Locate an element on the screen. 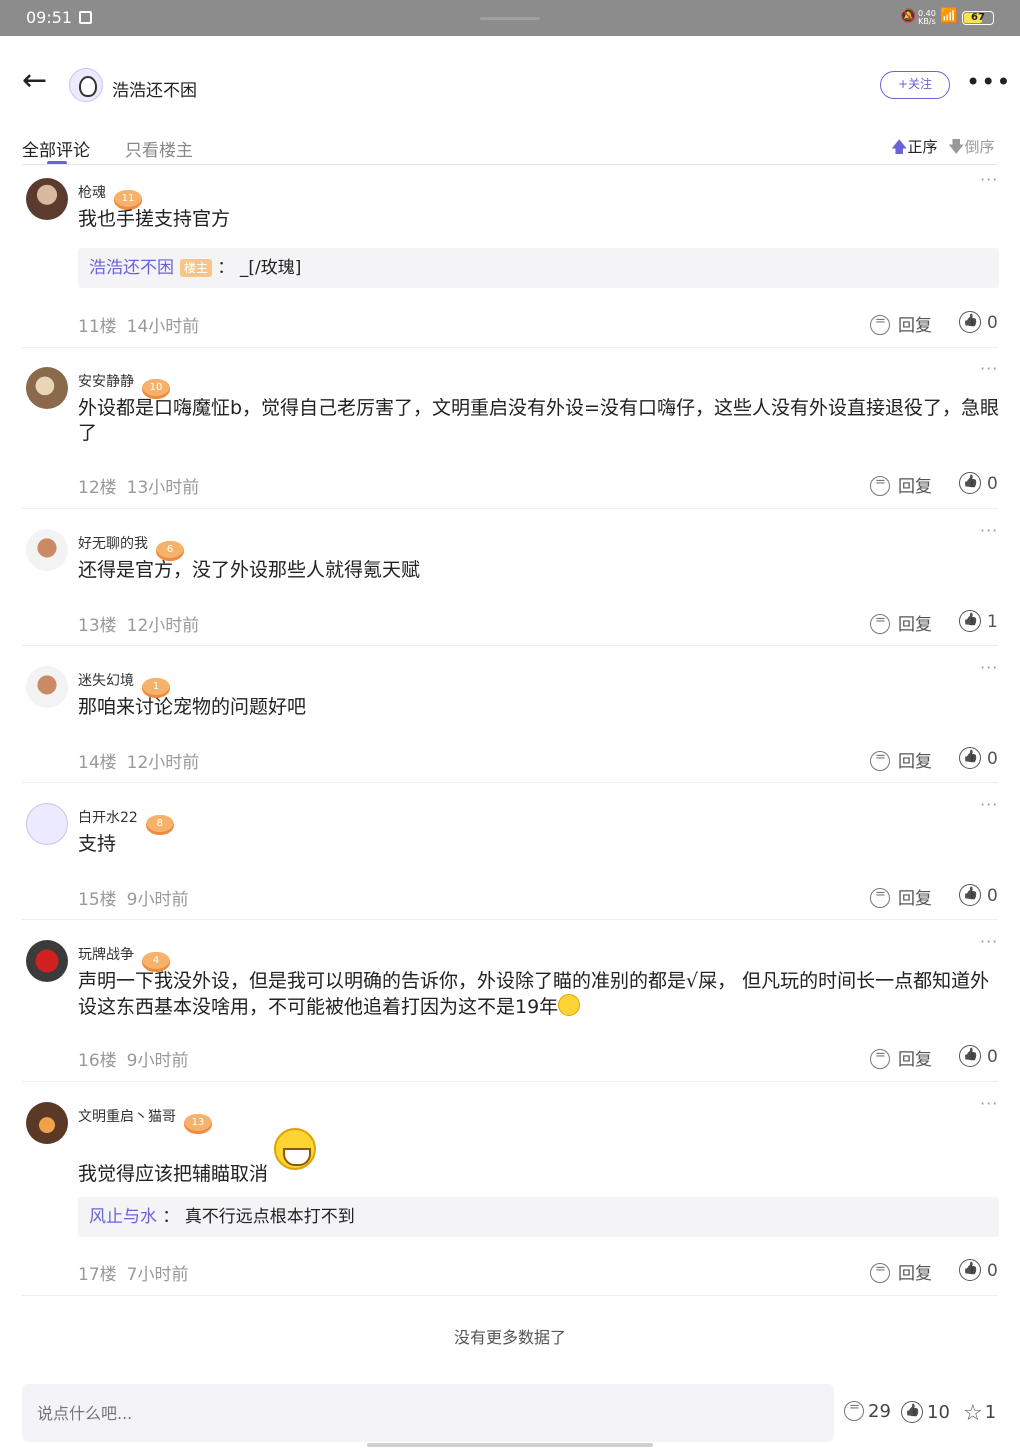 Image resolution: width=1020 pixels, height=1451 pixels. comment-author: 安安静静 10 is located at coordinates (124, 385).